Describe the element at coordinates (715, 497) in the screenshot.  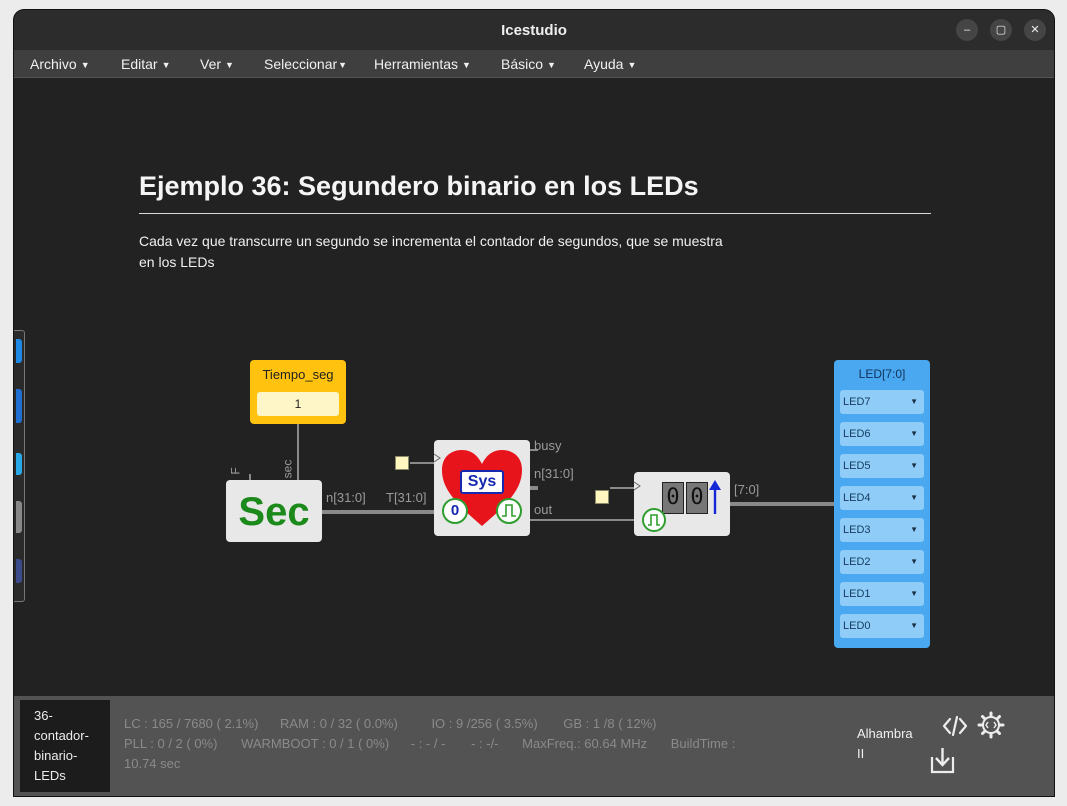
I see `count-up-arrow-icon` at that location.